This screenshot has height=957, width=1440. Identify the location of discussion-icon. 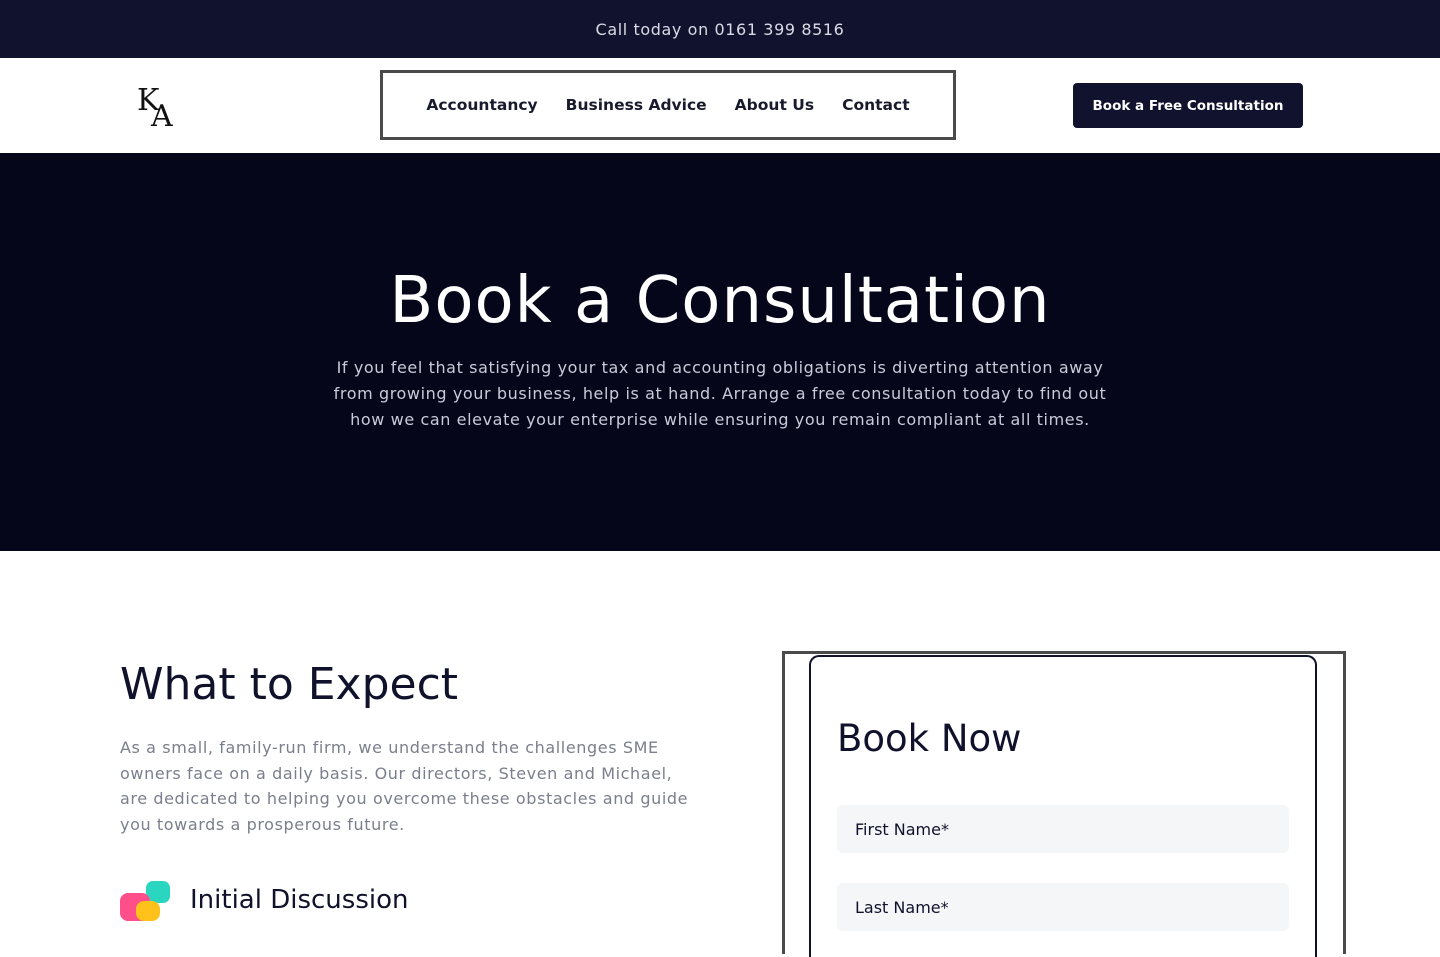
(145, 901).